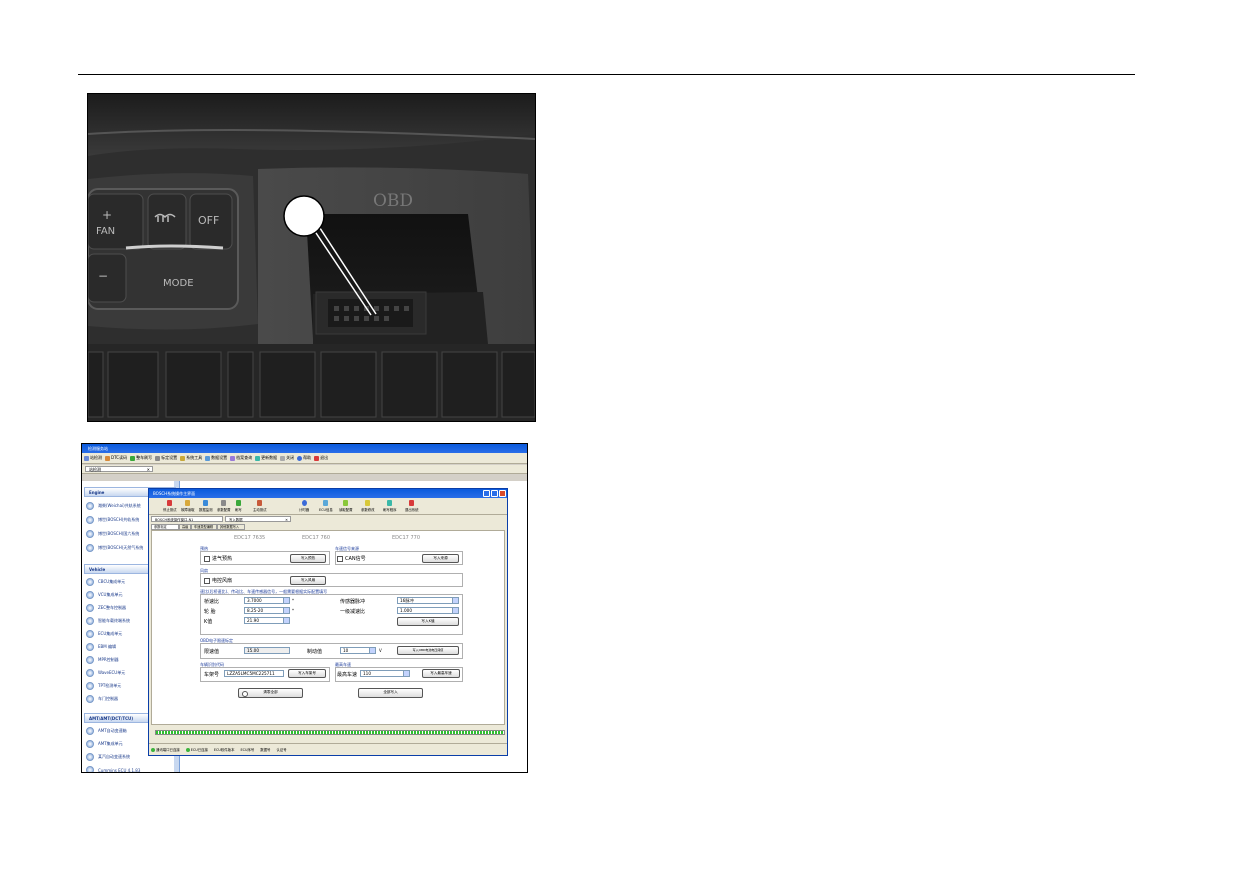 This screenshot has width=1239, height=872. I want to click on write-signal-button: 写入来源, so click(440, 558).